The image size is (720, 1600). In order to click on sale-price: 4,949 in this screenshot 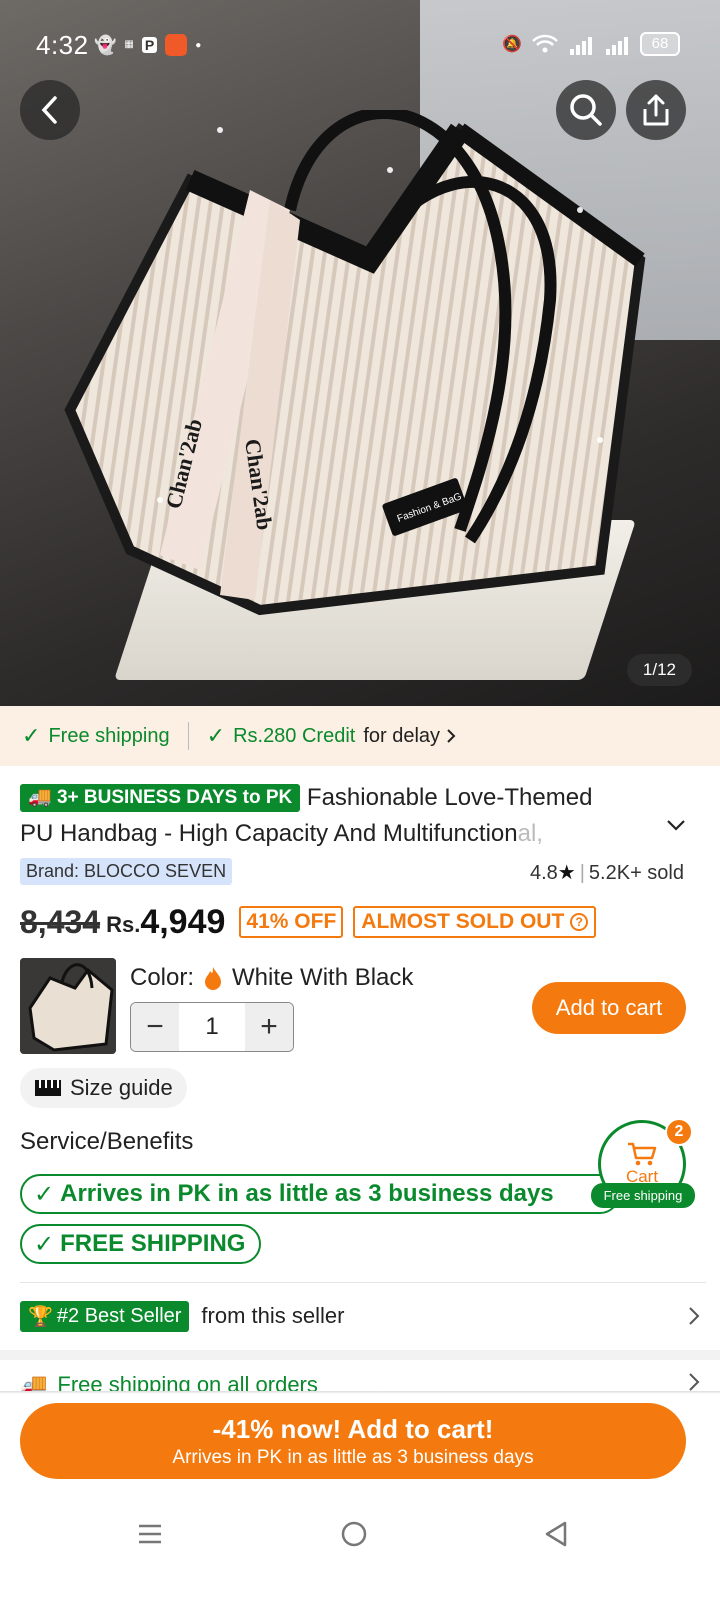, I will do `click(183, 921)`.